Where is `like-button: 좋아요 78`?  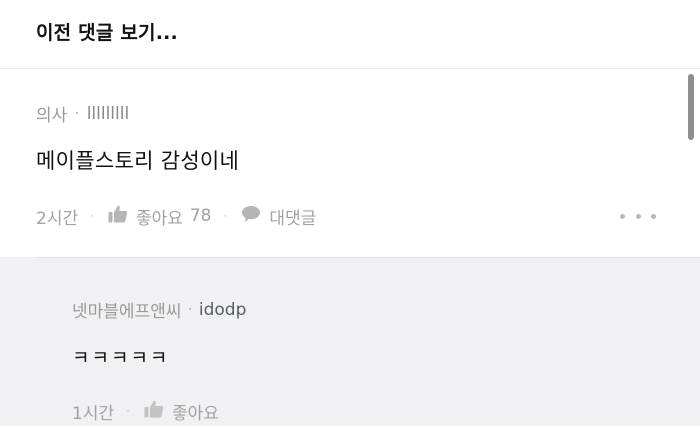 like-button: 좋아요 78 is located at coordinates (160, 216).